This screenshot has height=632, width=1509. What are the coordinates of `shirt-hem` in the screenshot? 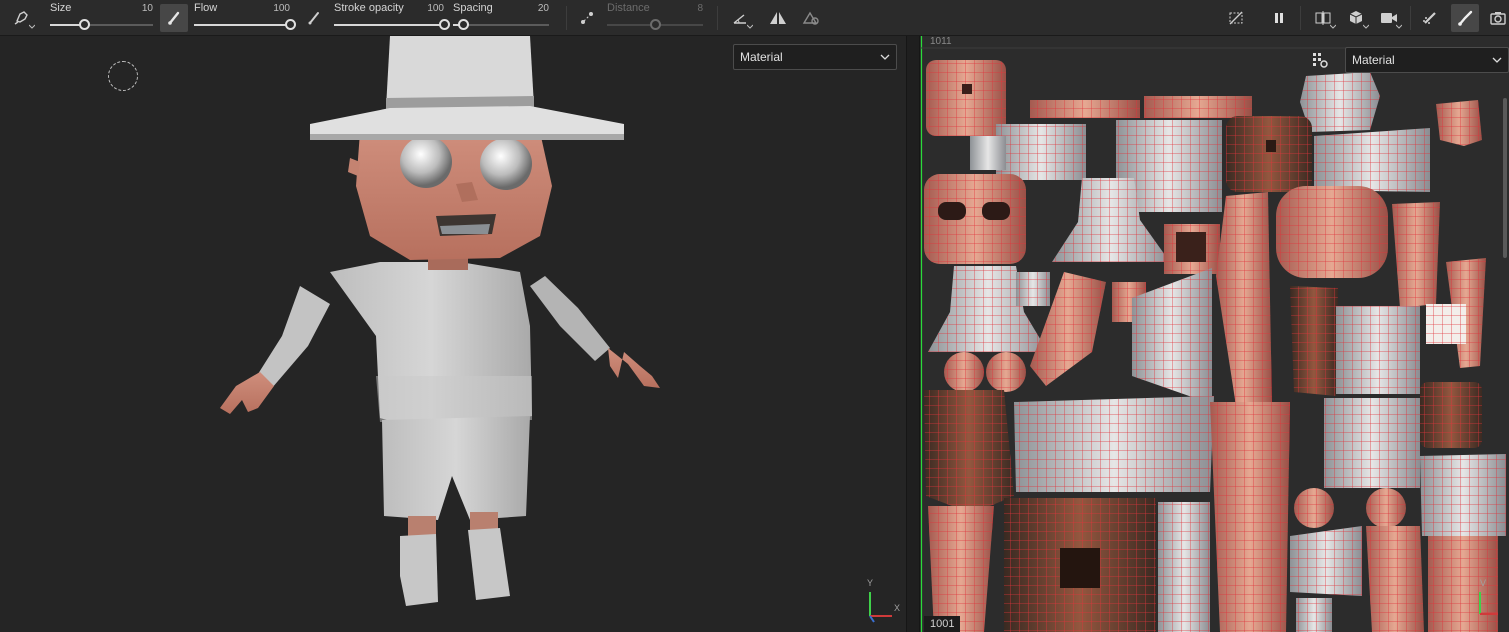 It's located at (454, 399).